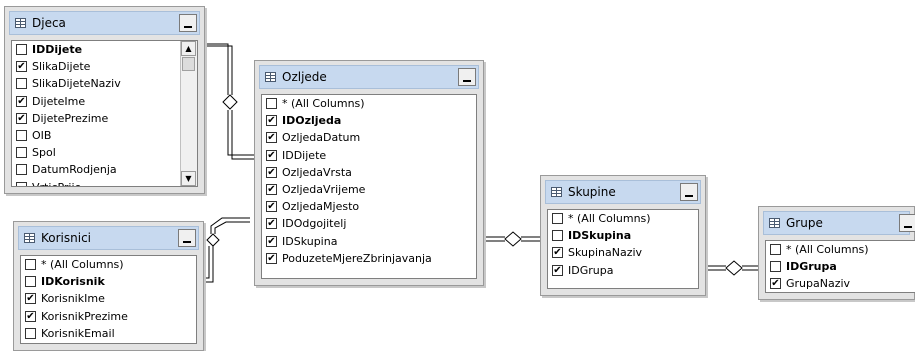 This screenshot has height=351, width=915. What do you see at coordinates (188, 48) in the screenshot?
I see `scroll-up-icon: ▲` at bounding box center [188, 48].